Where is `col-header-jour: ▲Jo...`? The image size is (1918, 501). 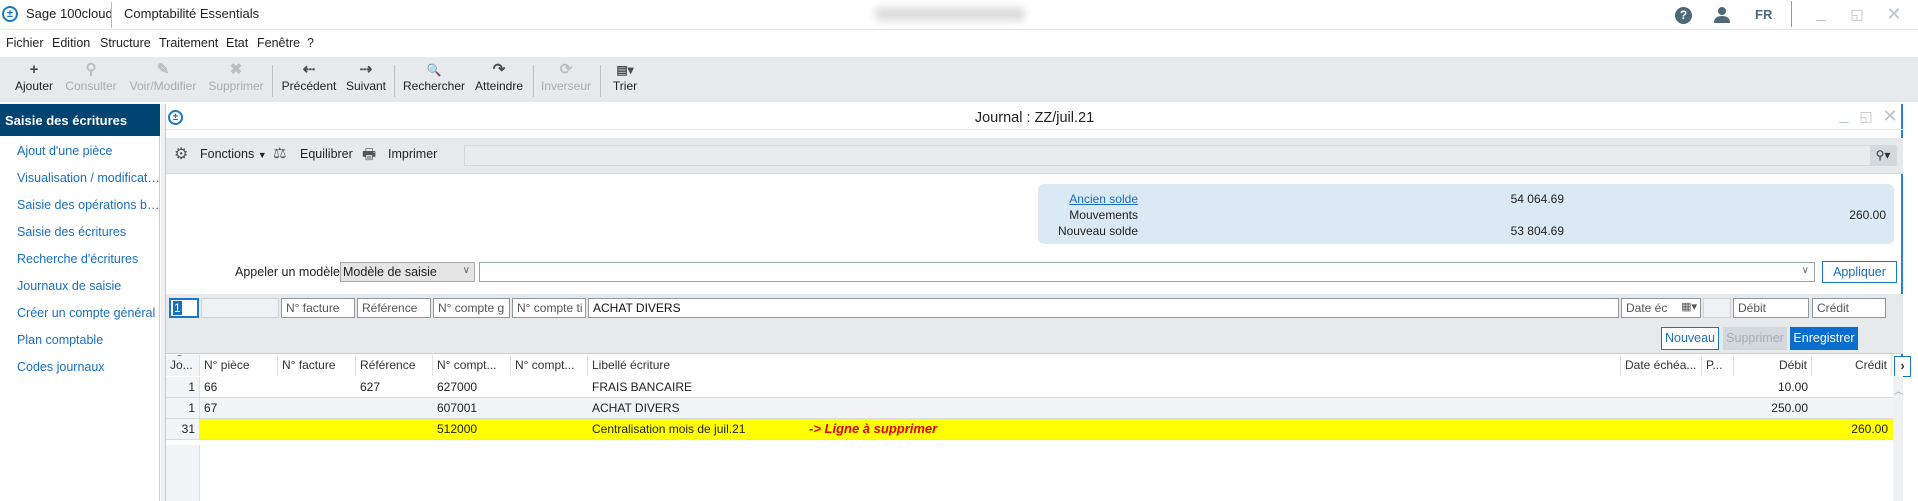 col-header-jour: ▲Jo... is located at coordinates (183, 365).